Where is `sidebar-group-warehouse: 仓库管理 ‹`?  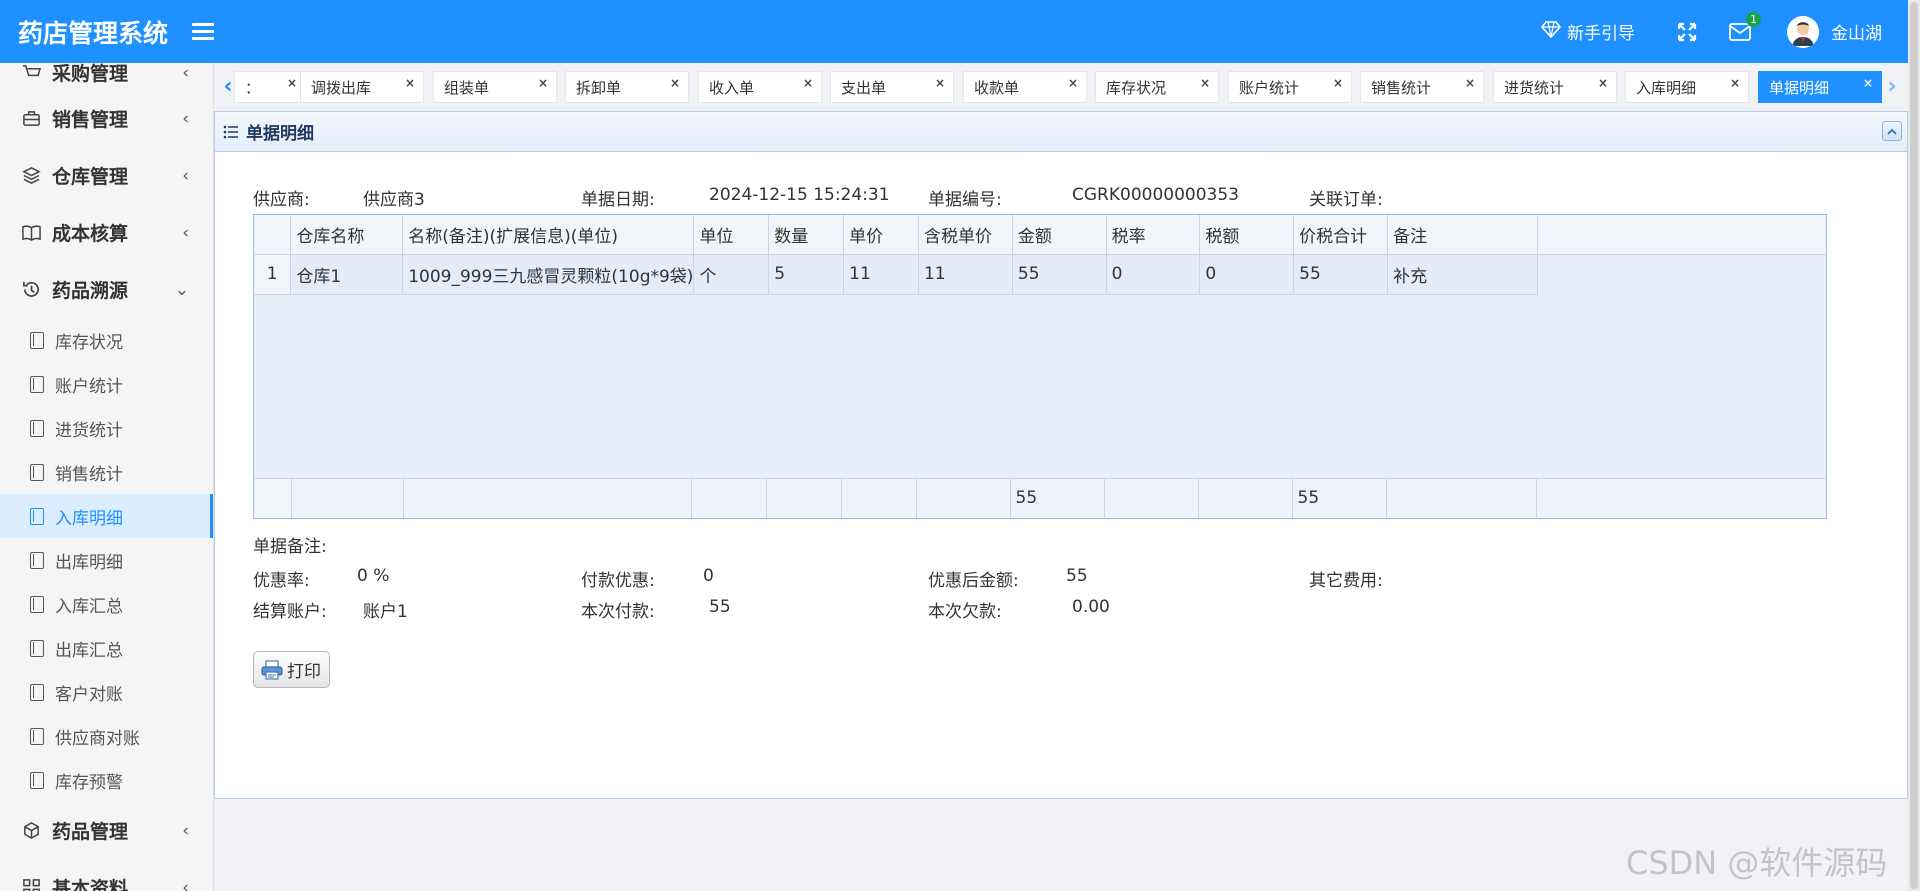 sidebar-group-warehouse: 仓库管理 ‹ is located at coordinates (106, 175).